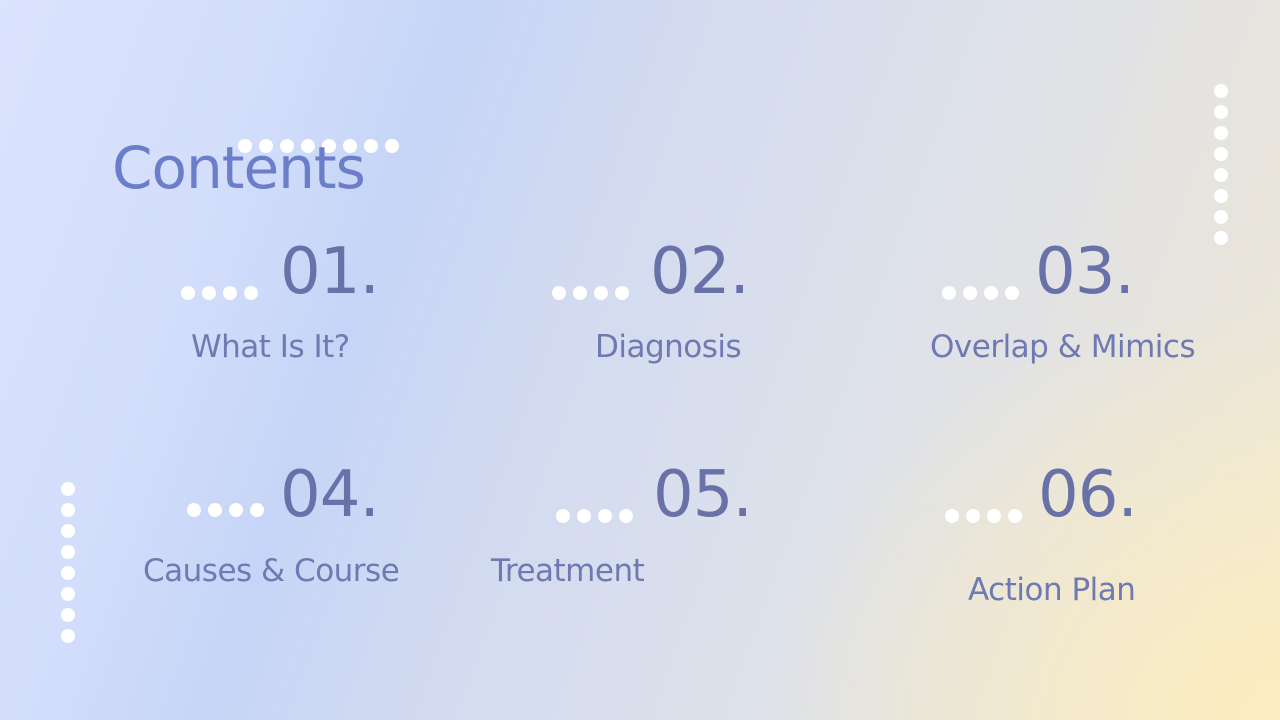 This screenshot has height=720, width=1280. I want to click on item-05-dots, so click(594, 516).